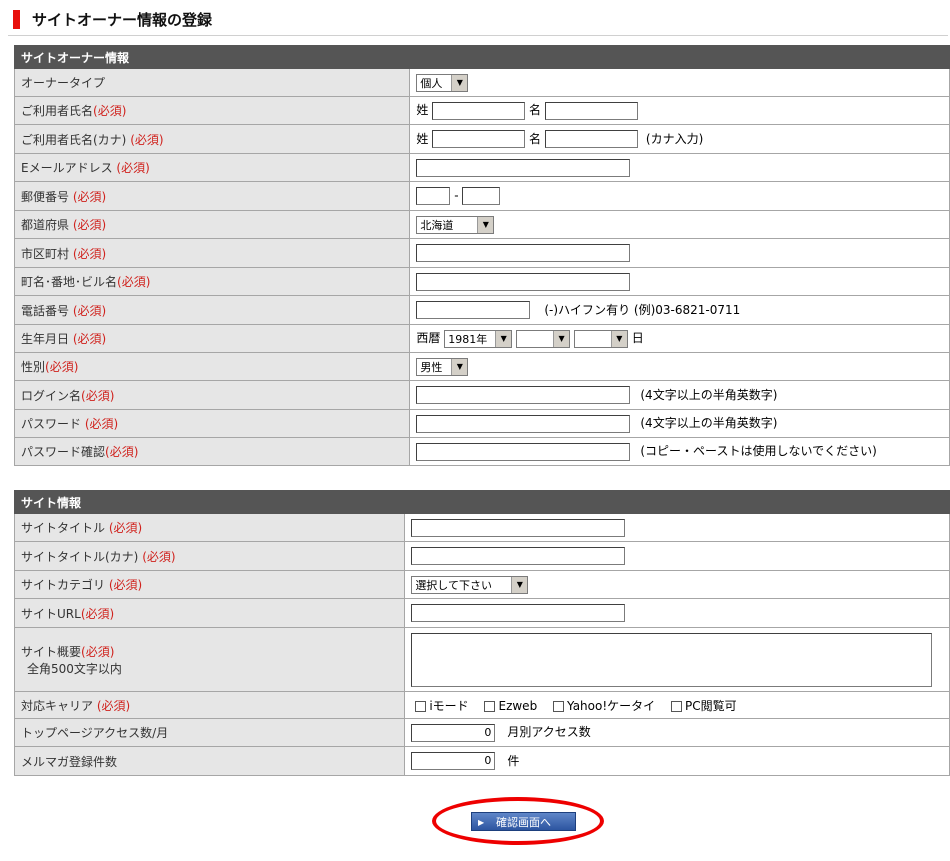  Describe the element at coordinates (709, 423) in the screenshot. I see `password-note: (4文字以上の半角英数字)` at that location.